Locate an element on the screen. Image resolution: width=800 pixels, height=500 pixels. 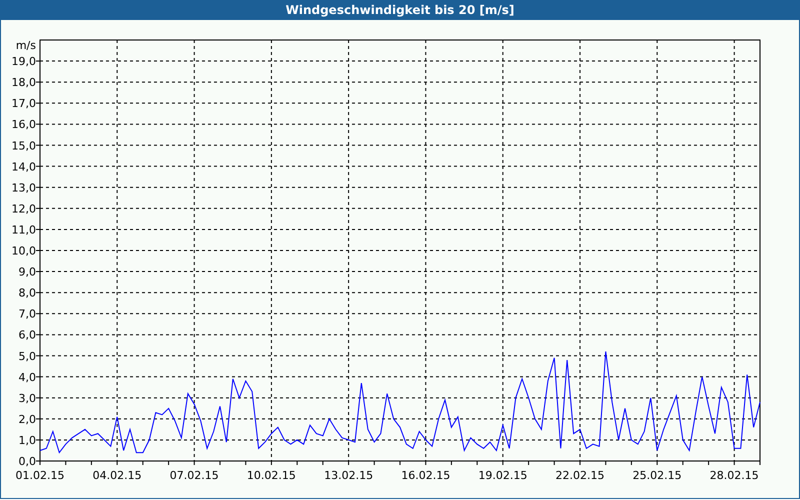
y-tick-label: 4,0 is located at coordinates (27, 377).